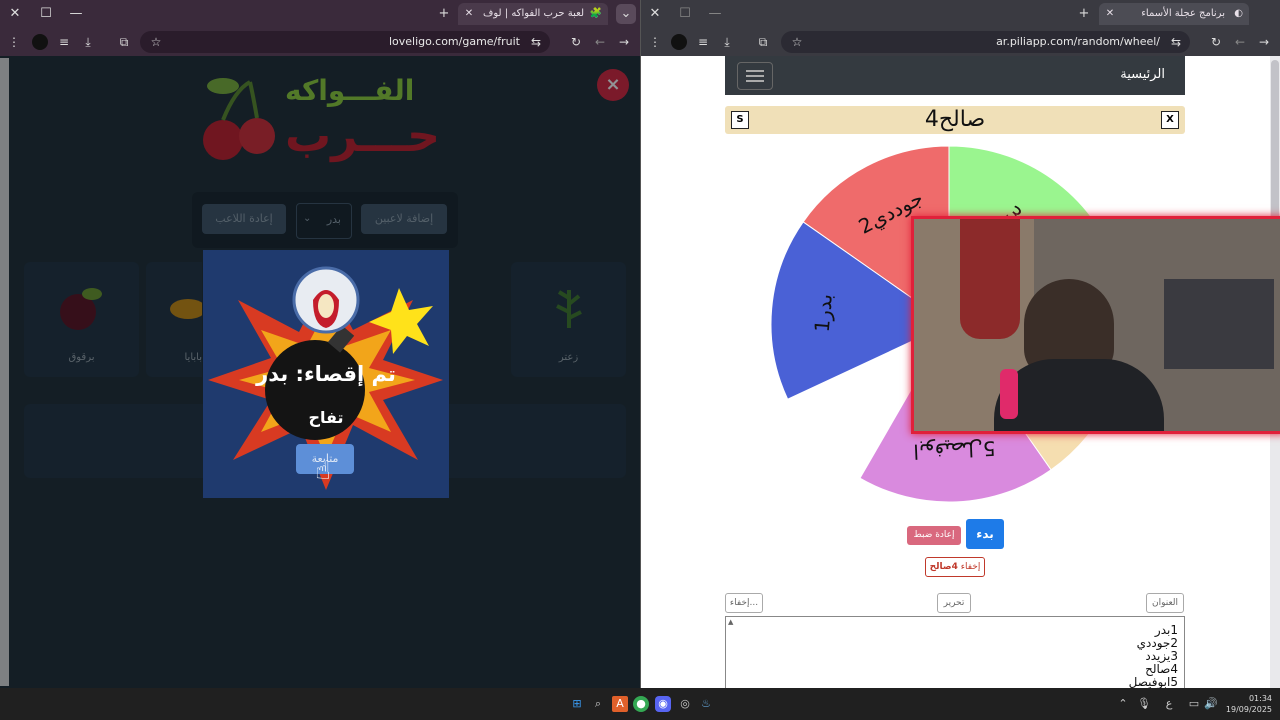 This screenshot has height=720, width=1280. I want to click on tab-title: لعبة حرب الفواكه | لوف ليجو يوف, so click(532, 13).